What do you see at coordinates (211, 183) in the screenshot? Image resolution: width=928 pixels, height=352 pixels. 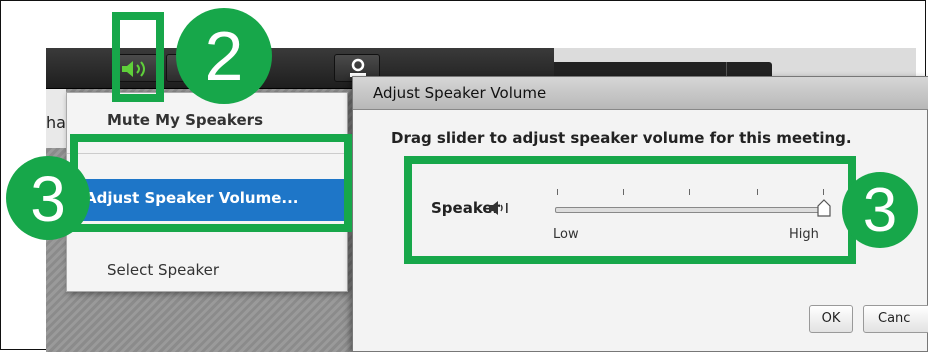 I see `highlight-box-menu-item` at bounding box center [211, 183].